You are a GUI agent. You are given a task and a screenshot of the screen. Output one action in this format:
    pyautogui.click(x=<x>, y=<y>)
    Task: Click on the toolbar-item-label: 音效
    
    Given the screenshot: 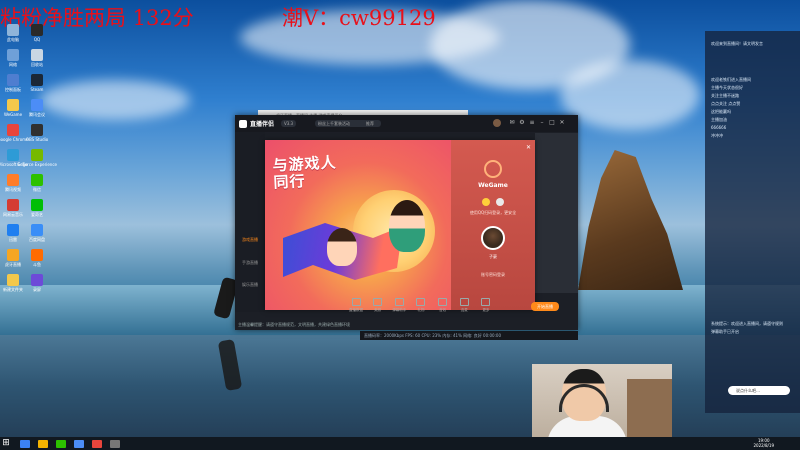 What is the action you would take?
    pyautogui.click(x=443, y=310)
    